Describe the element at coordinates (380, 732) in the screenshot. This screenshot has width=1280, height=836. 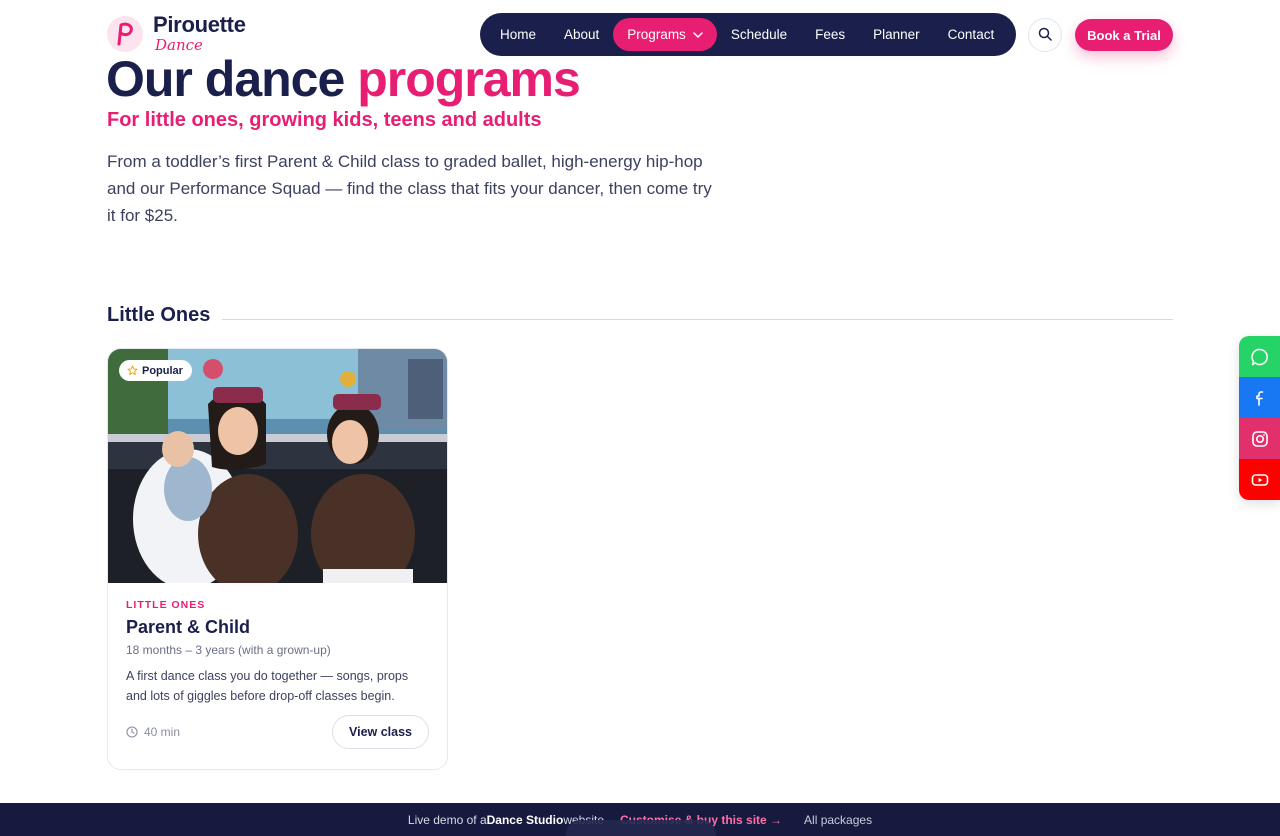
I see `view-class-button: View class` at that location.